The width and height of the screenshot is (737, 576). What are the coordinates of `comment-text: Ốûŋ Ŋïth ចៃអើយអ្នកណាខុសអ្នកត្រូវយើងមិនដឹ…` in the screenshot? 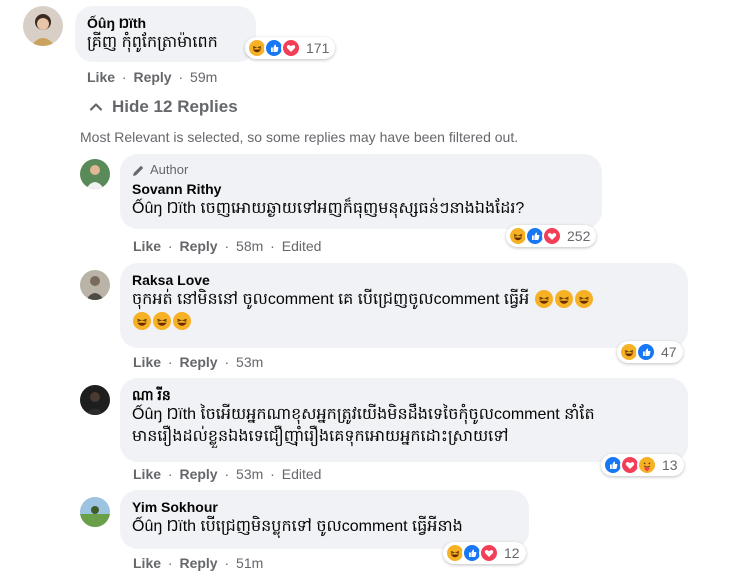 It's located at (404, 426).